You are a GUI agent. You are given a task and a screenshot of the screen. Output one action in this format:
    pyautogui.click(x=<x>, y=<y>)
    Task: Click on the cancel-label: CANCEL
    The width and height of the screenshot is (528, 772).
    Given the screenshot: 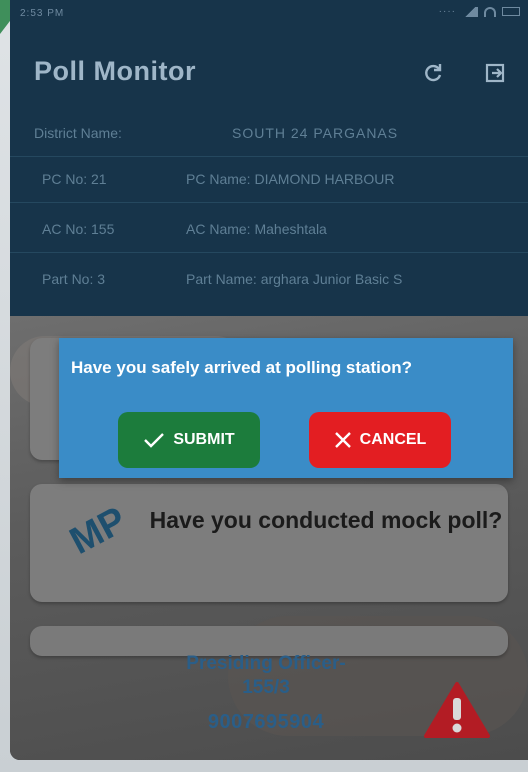 What is the action you would take?
    pyautogui.click(x=393, y=439)
    